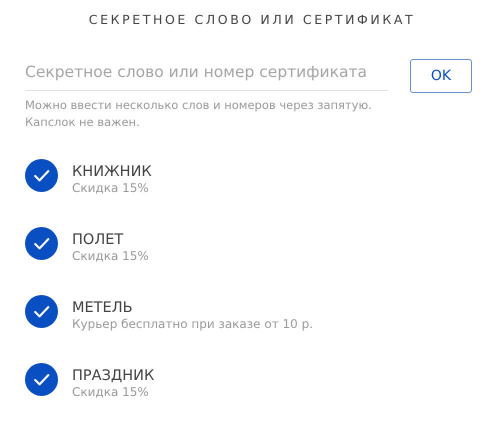 This screenshot has width=500, height=421. Describe the element at coordinates (206, 75) in the screenshot. I see `code-input-field: Секретное слово или номер сертификата` at that location.